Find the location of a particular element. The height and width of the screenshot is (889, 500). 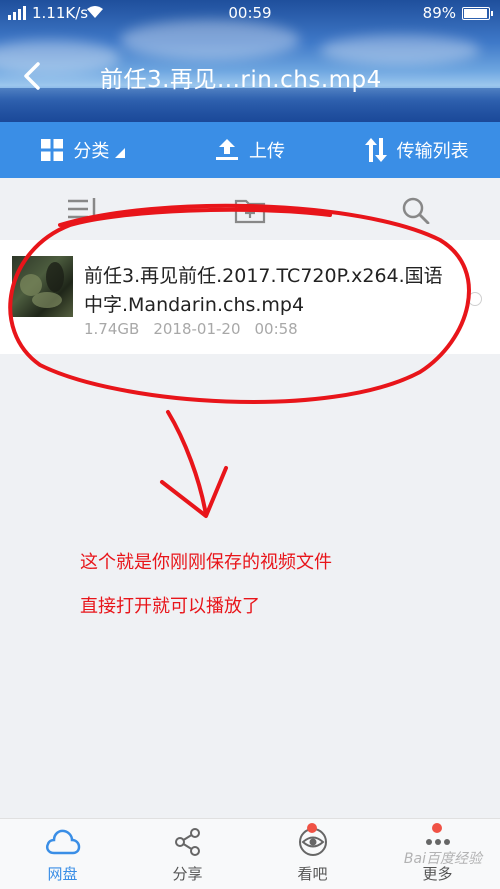

file-size: 1.74GB is located at coordinates (112, 329).